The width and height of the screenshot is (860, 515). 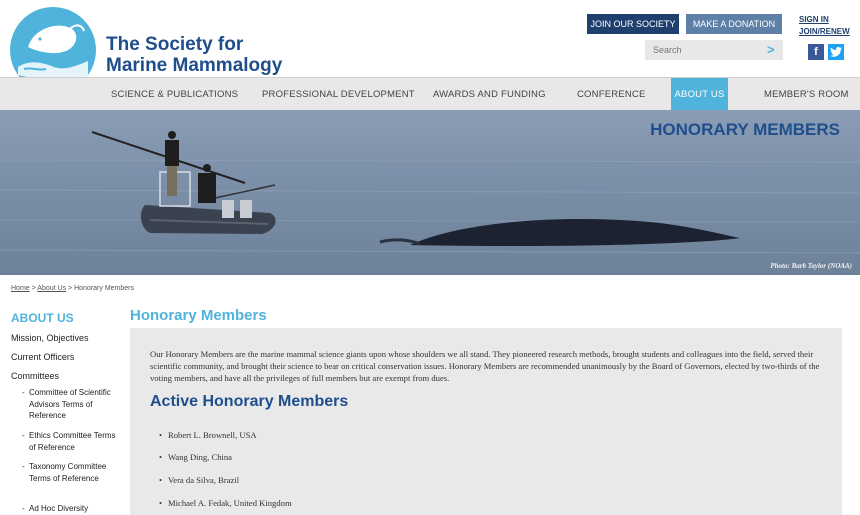 I want to click on site-title: The Society for Marine Mammalogy, so click(x=194, y=55).